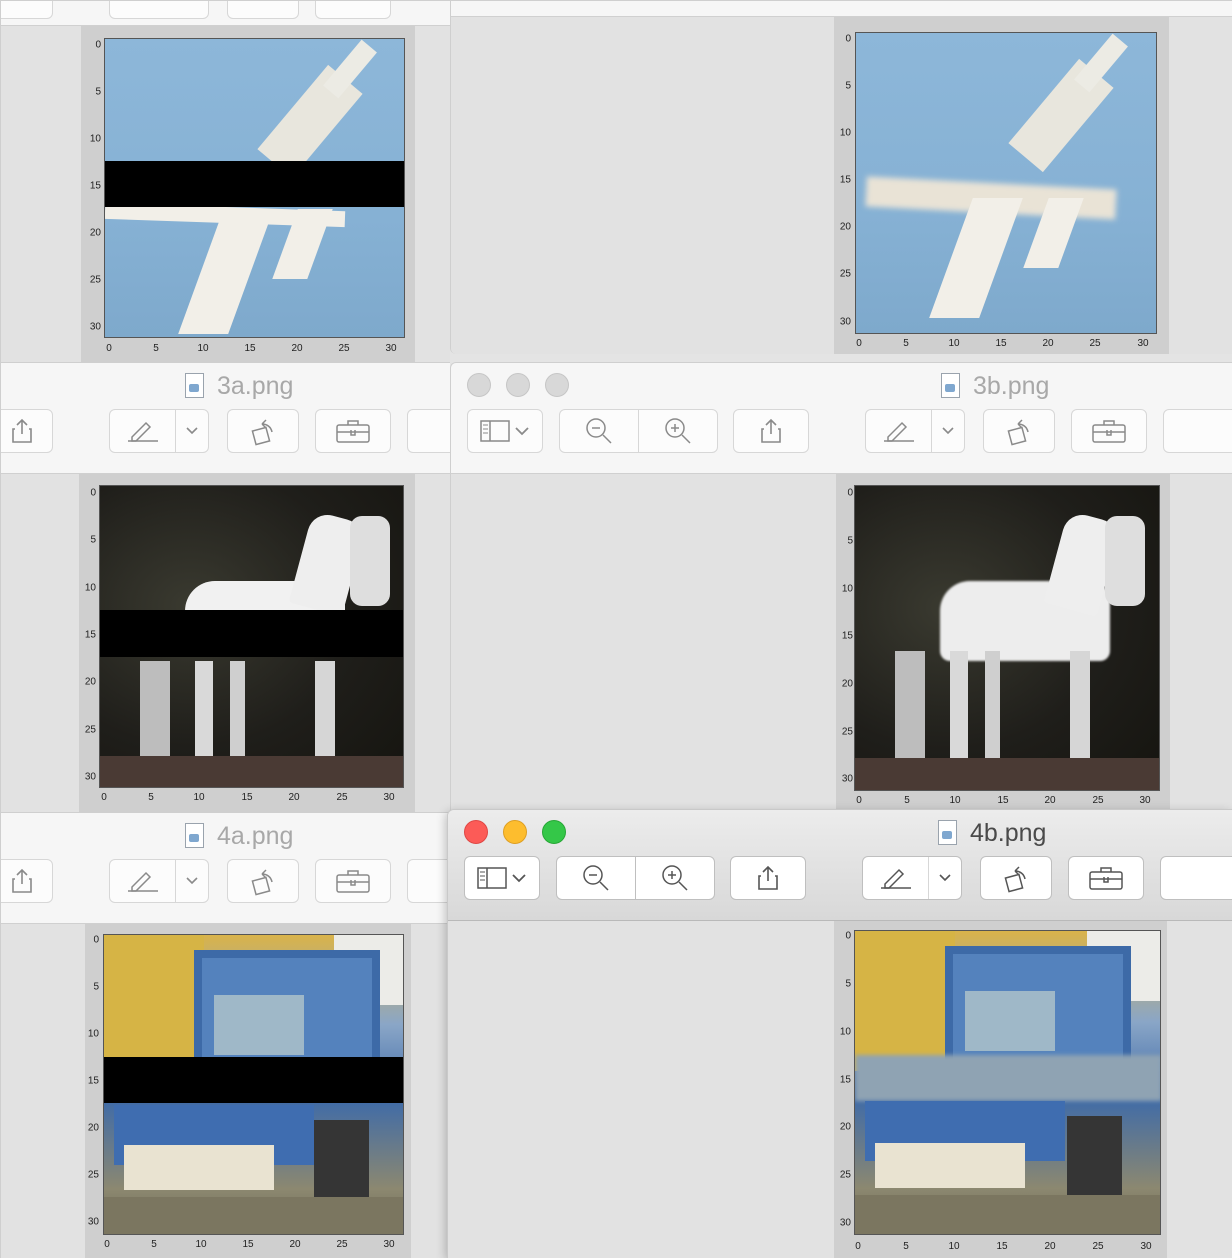  I want to click on plane-occluded-image, so click(254, 188).